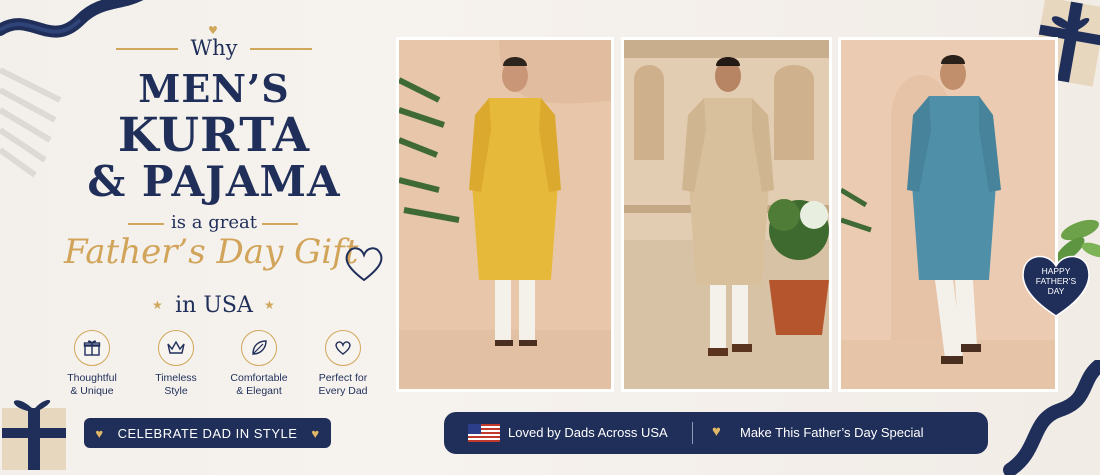  Describe the element at coordinates (214, 88) in the screenshot. I see `headline-line1: MEN’S` at that location.